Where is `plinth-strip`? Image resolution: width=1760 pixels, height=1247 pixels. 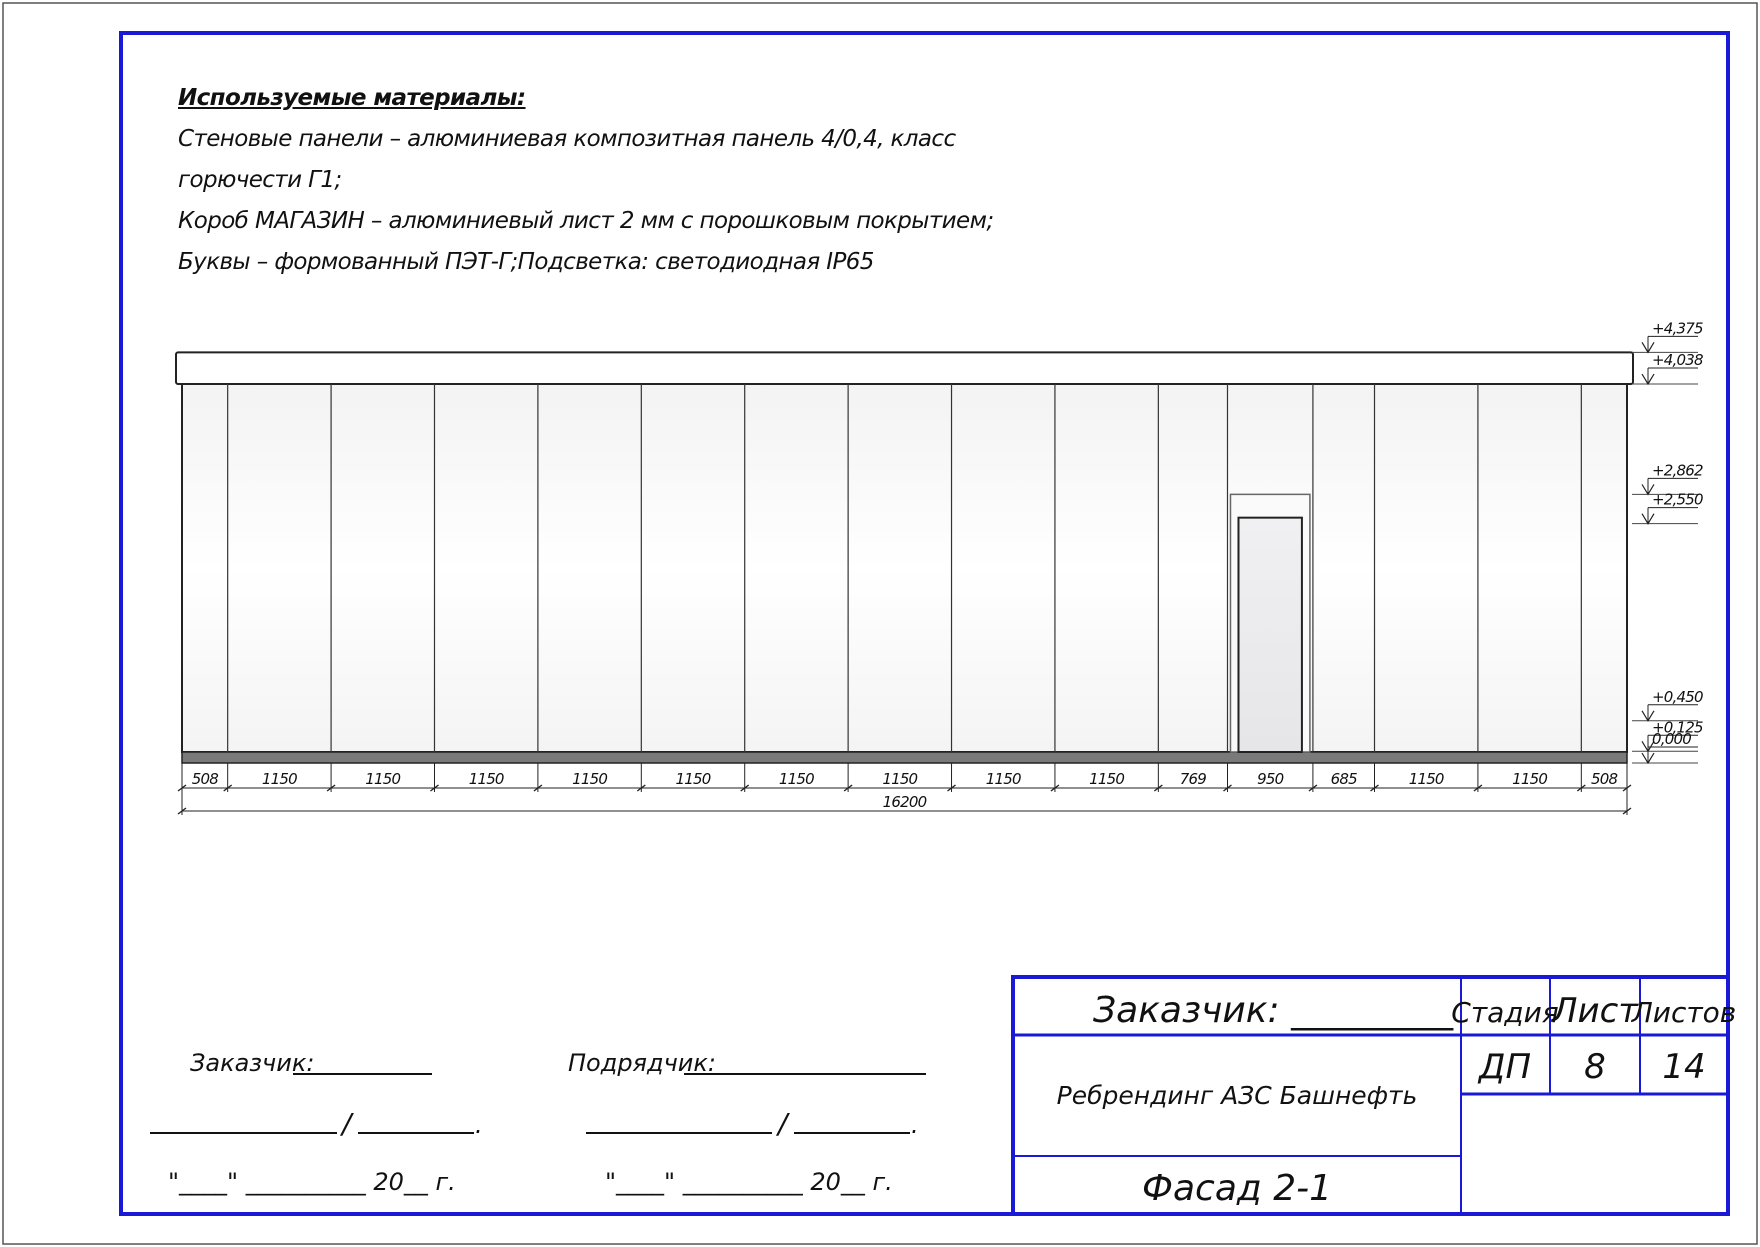
plinth-strip is located at coordinates (904, 757).